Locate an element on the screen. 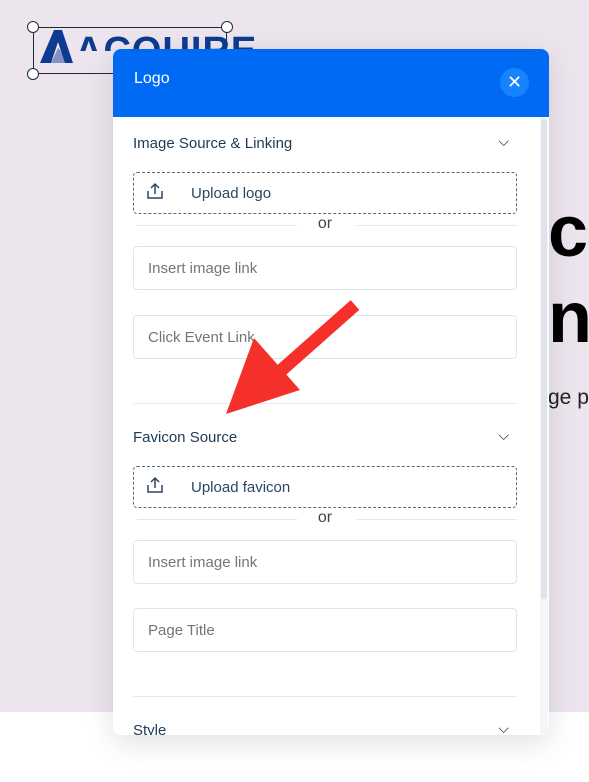 The width and height of the screenshot is (589, 782). section-title: Favicon Source is located at coordinates (185, 437).